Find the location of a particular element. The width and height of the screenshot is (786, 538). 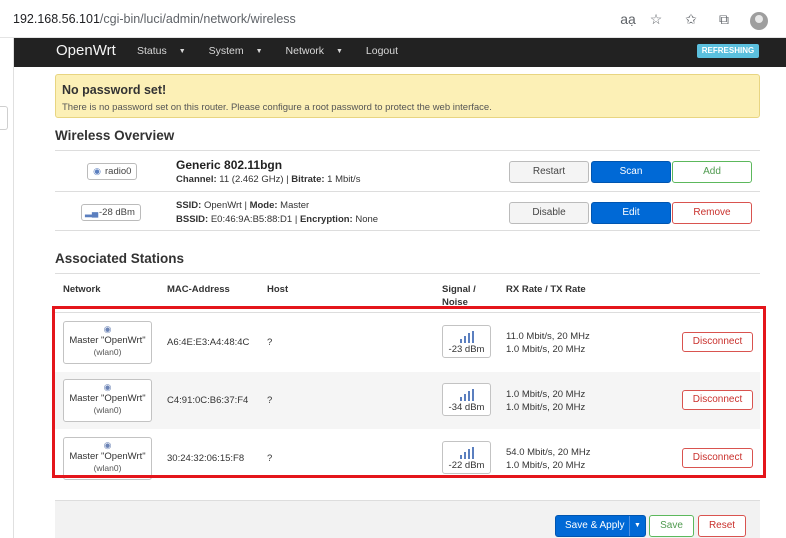

channel-value: 11 (2.462 GHz) | is located at coordinates (254, 179).